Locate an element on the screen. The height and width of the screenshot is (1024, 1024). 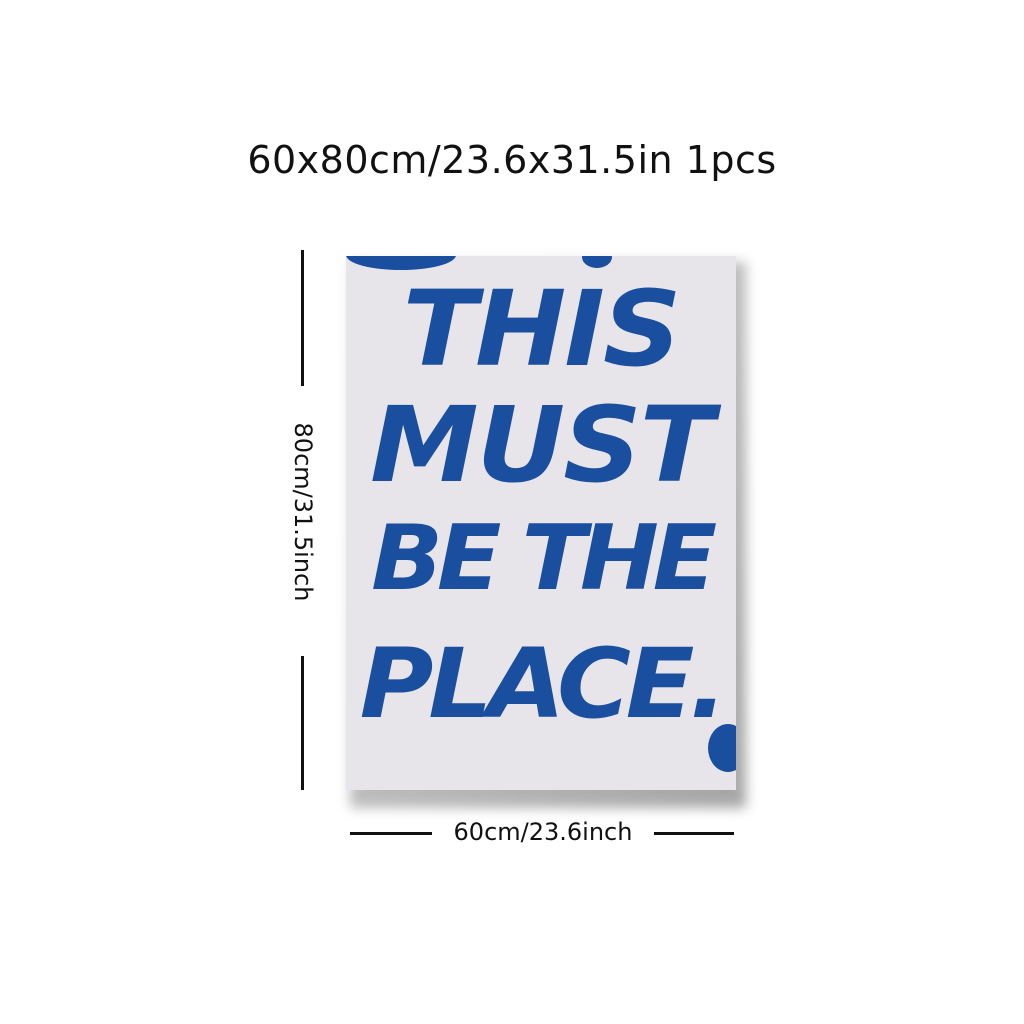
poster-line-1: THIS is located at coordinates (542, 329).